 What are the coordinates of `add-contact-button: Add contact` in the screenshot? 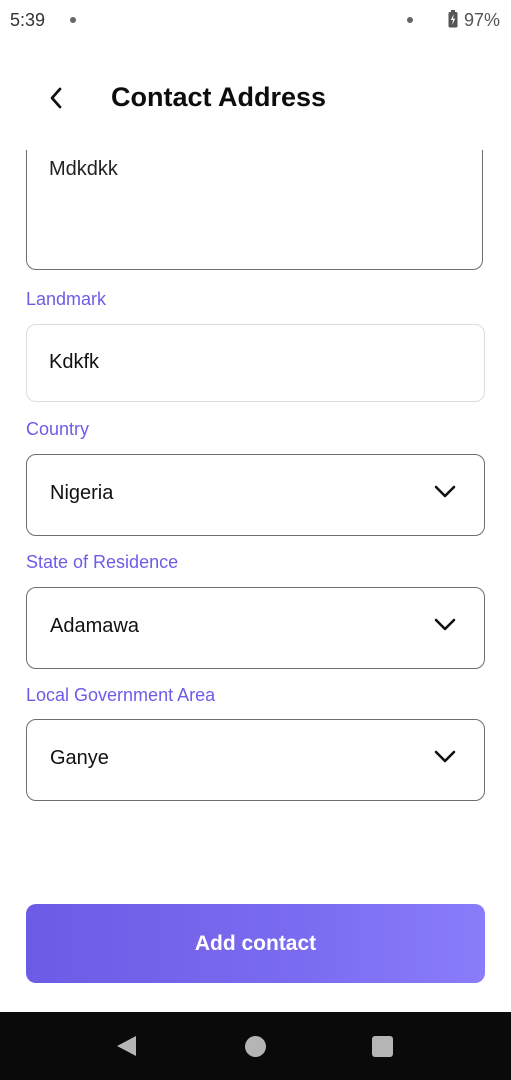 It's located at (255, 943).